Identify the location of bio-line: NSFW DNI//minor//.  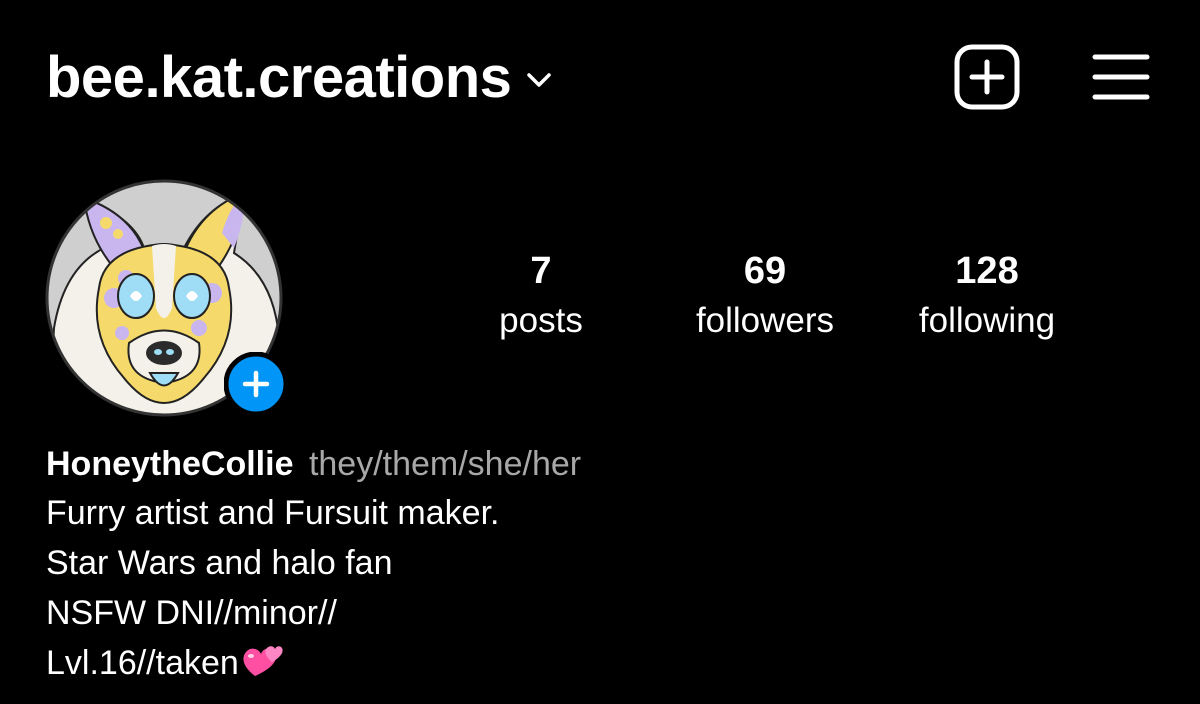
(191, 613).